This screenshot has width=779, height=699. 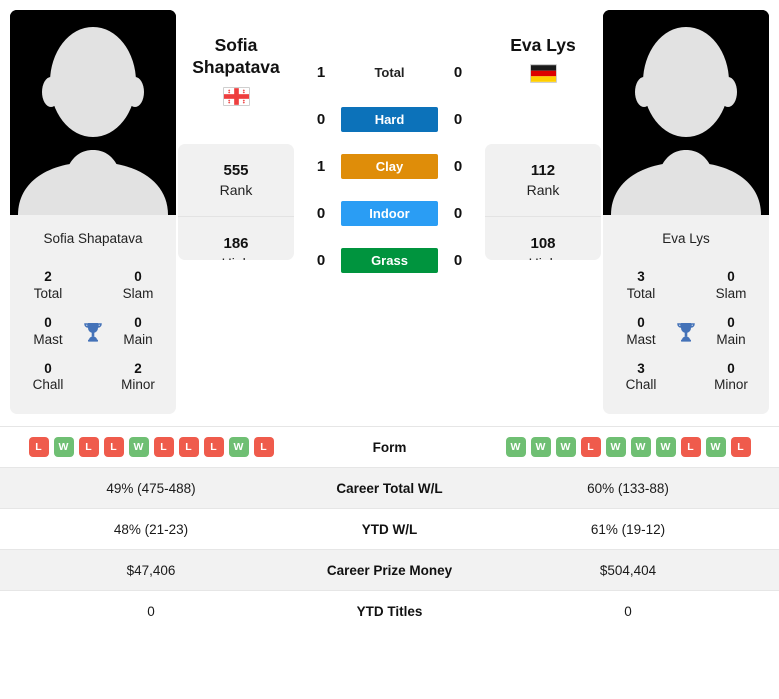 I want to click on right-total-value: 3, so click(x=641, y=276).